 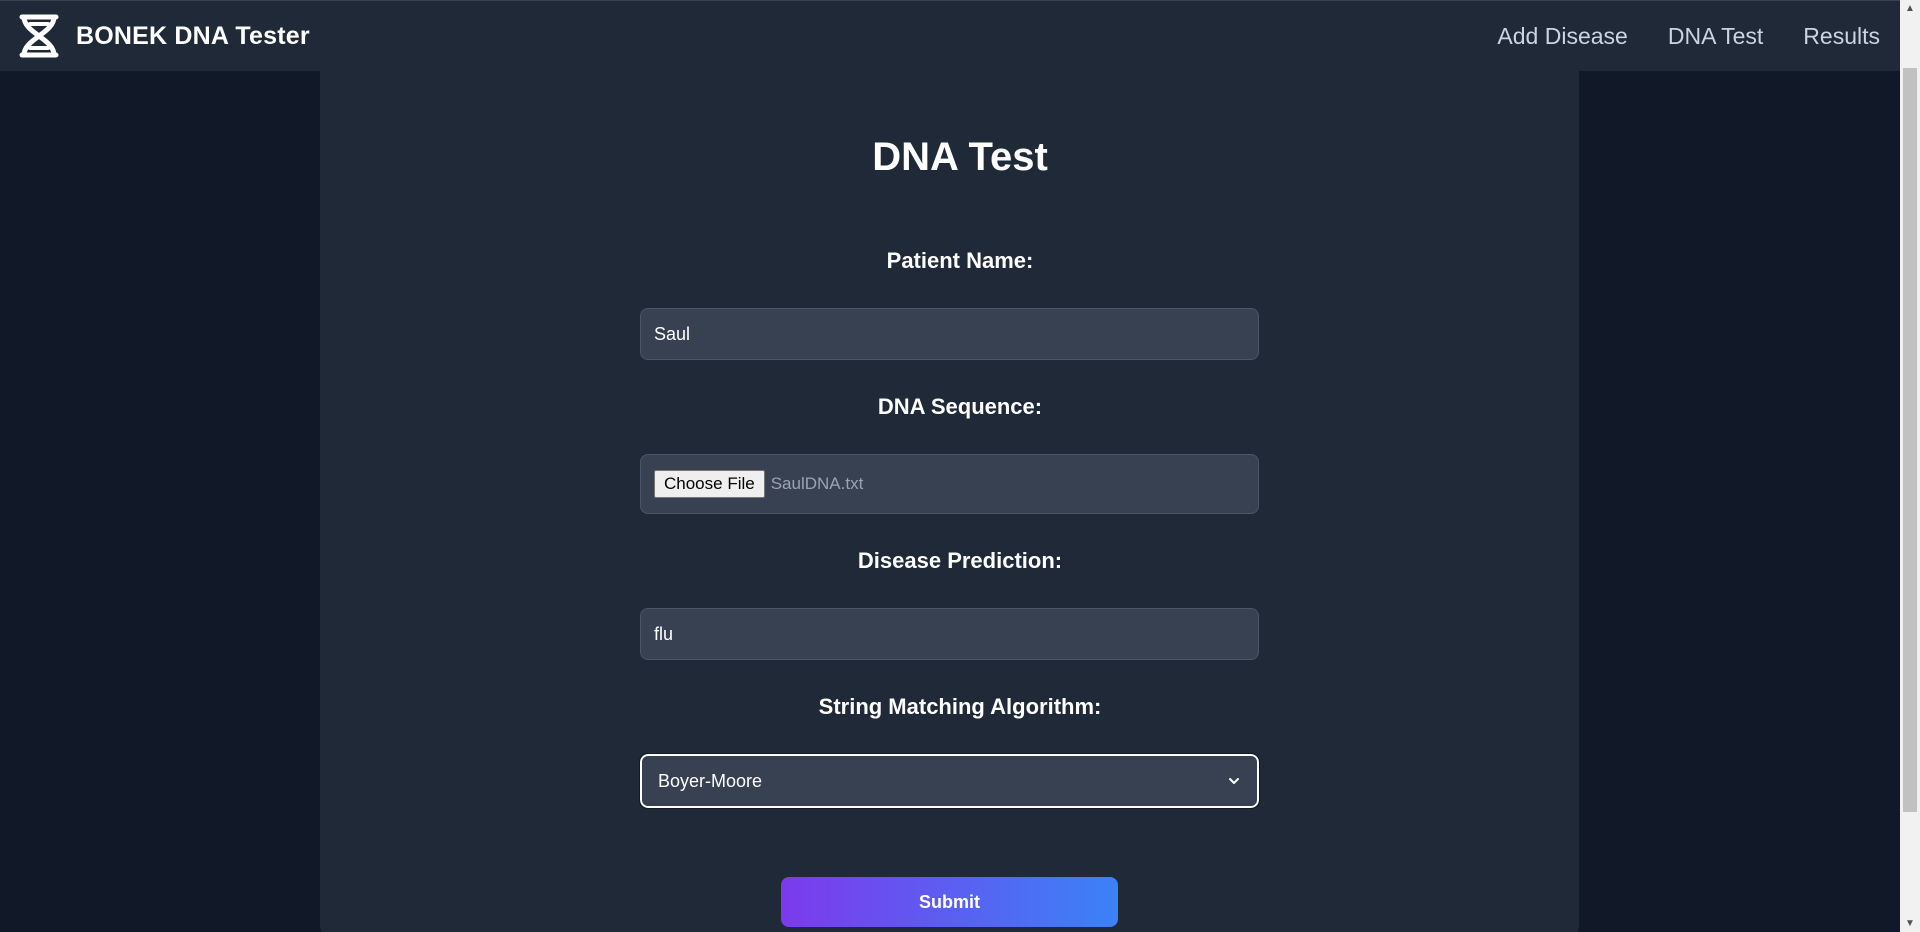 What do you see at coordinates (1562, 36) in the screenshot?
I see `nav-add-disease: Add Disease` at bounding box center [1562, 36].